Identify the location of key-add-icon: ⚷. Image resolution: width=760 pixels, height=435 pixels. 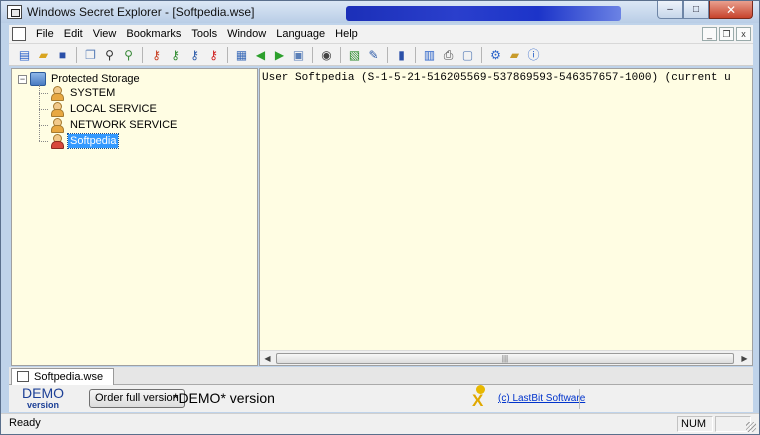
(175, 55).